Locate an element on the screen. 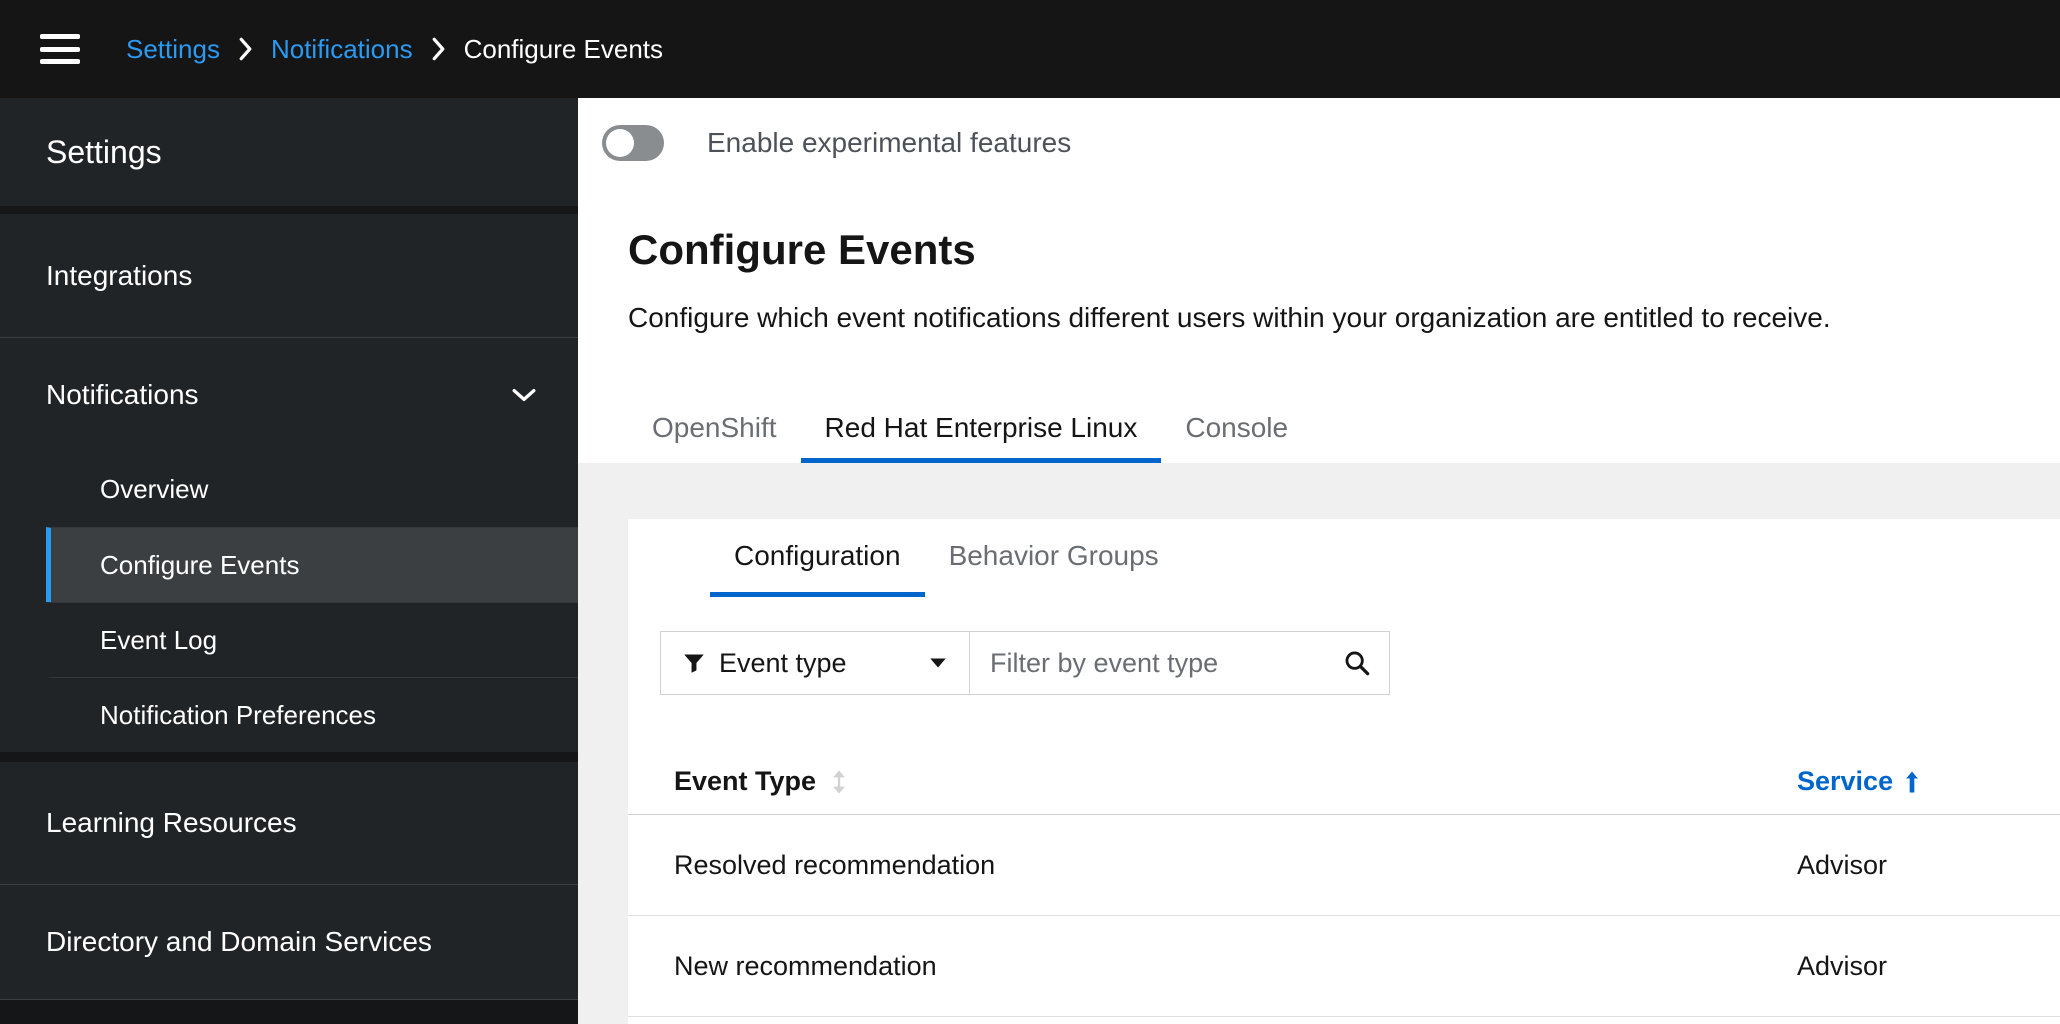  sidebar-item-notification-preferences: Notification Preferences is located at coordinates (312, 714).